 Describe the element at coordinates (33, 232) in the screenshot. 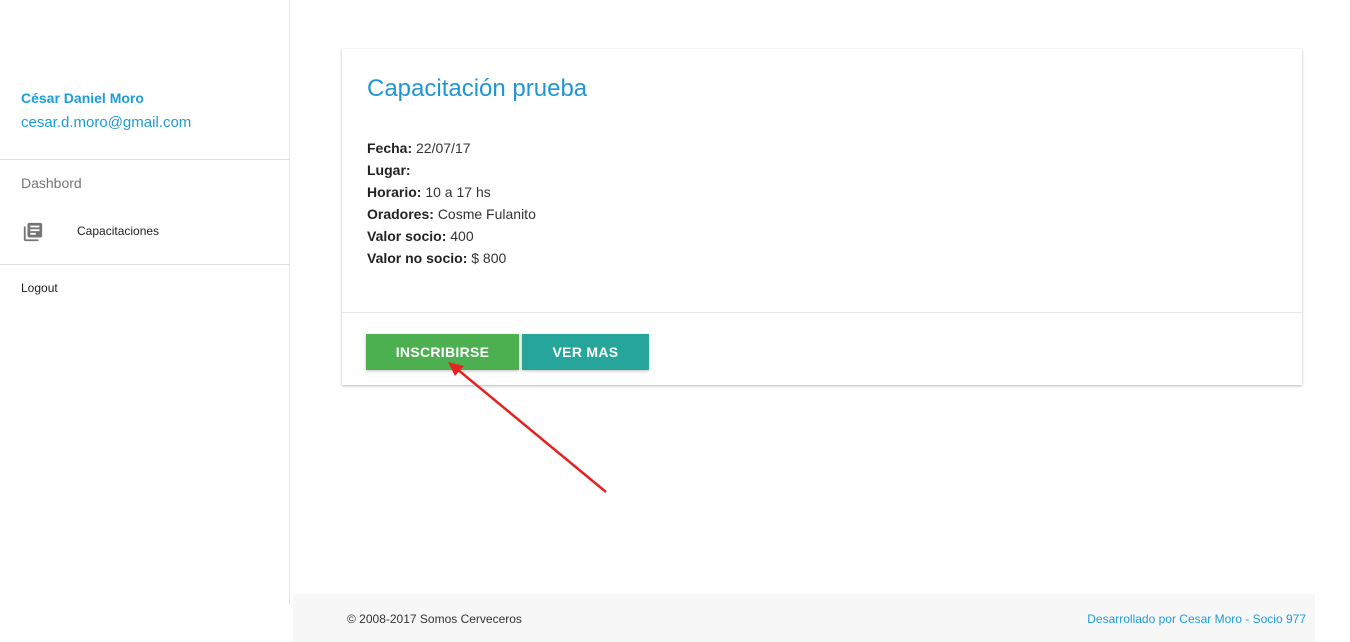

I see `library-books-icon` at that location.